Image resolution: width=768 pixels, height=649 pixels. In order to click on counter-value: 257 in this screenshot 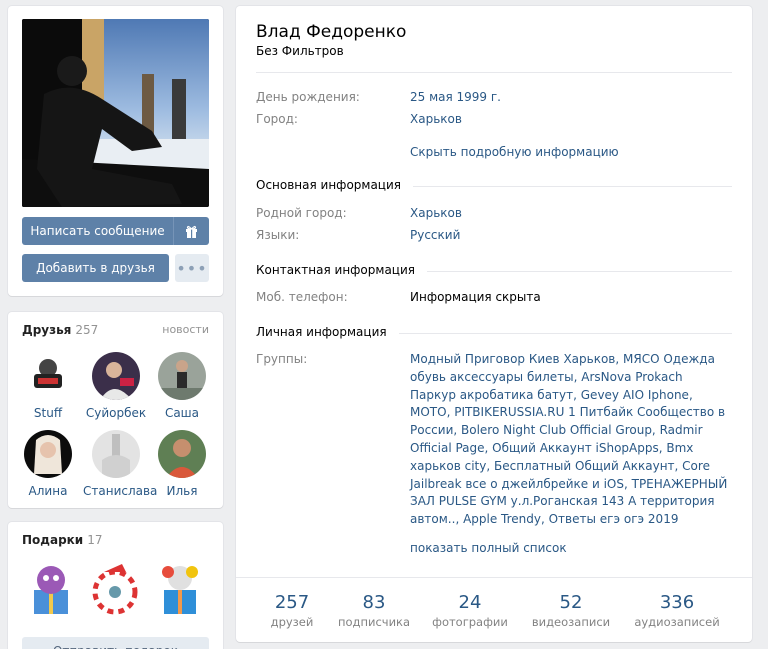, I will do `click(292, 602)`.